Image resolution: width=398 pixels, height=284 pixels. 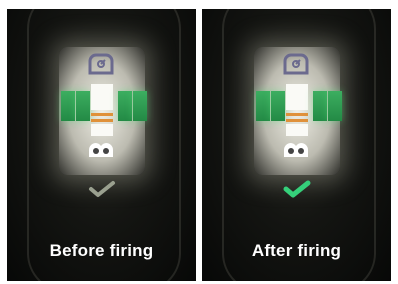 What do you see at coordinates (102, 189) in the screenshot?
I see `dim-check-icon` at bounding box center [102, 189].